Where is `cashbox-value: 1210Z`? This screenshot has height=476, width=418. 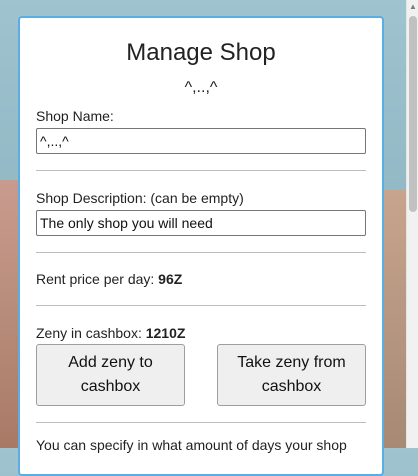 cashbox-value: 1210Z is located at coordinates (165, 333).